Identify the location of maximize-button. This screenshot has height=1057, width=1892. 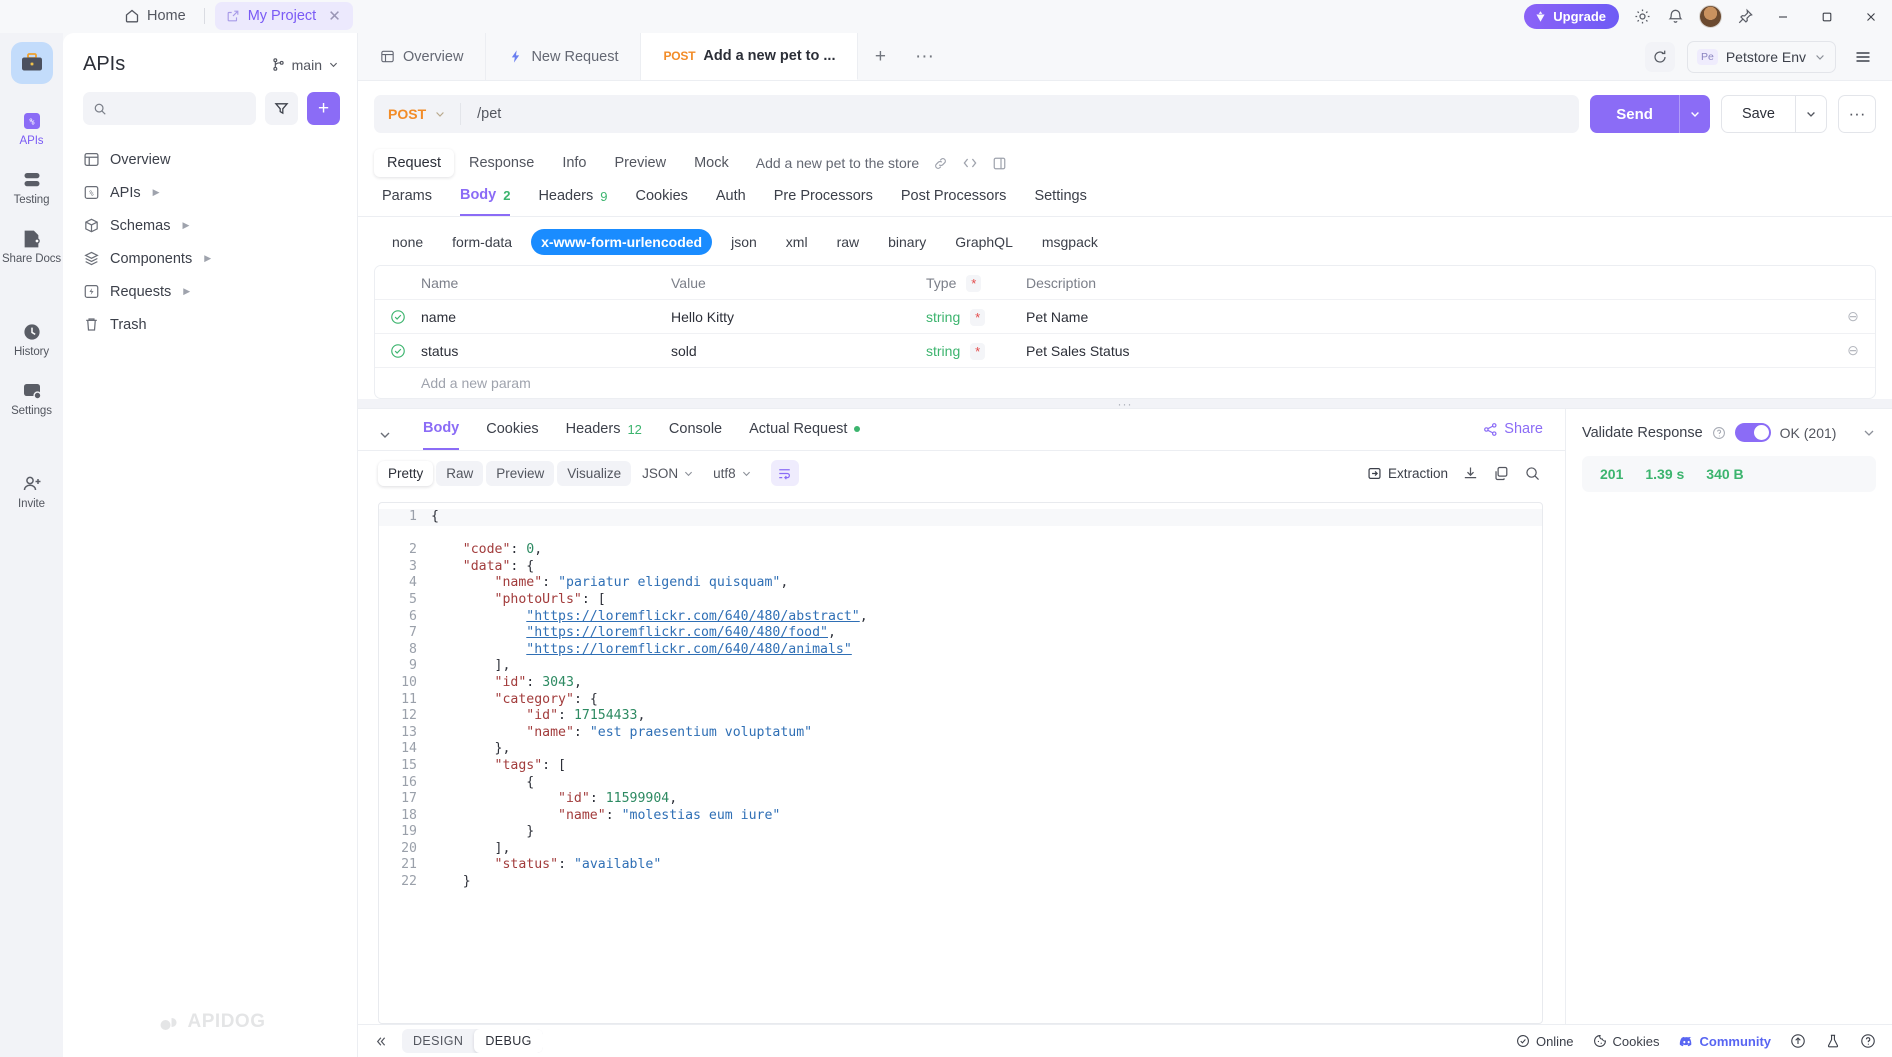
(1827, 17).